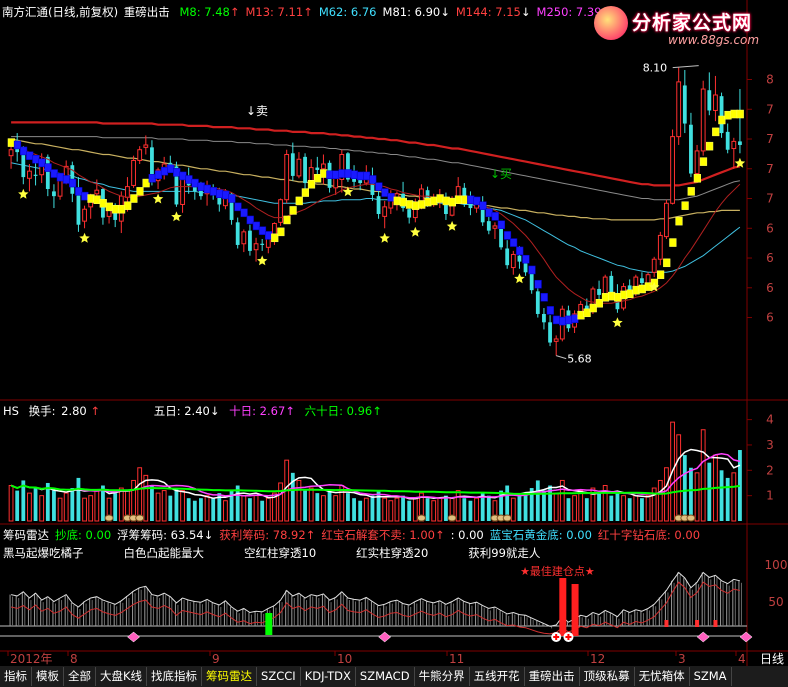 Image resolution: width=788 pixels, height=687 pixels. I want to click on ma-readout-arrow: ↑, so click(234, 12).